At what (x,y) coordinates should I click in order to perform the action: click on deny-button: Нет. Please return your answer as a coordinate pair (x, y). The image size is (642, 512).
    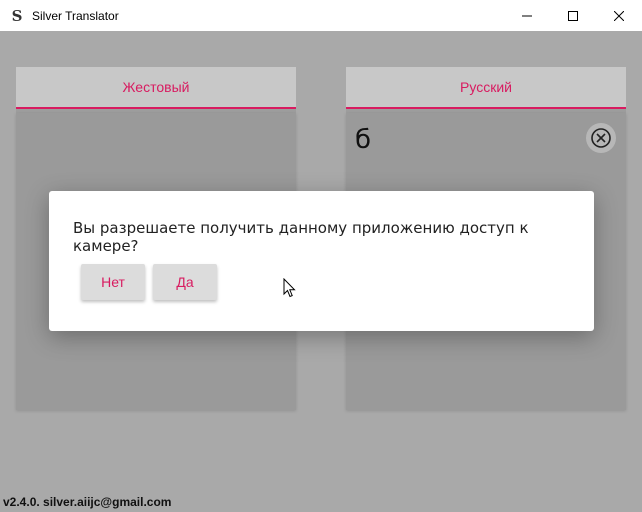
    Looking at the image, I should click on (113, 282).